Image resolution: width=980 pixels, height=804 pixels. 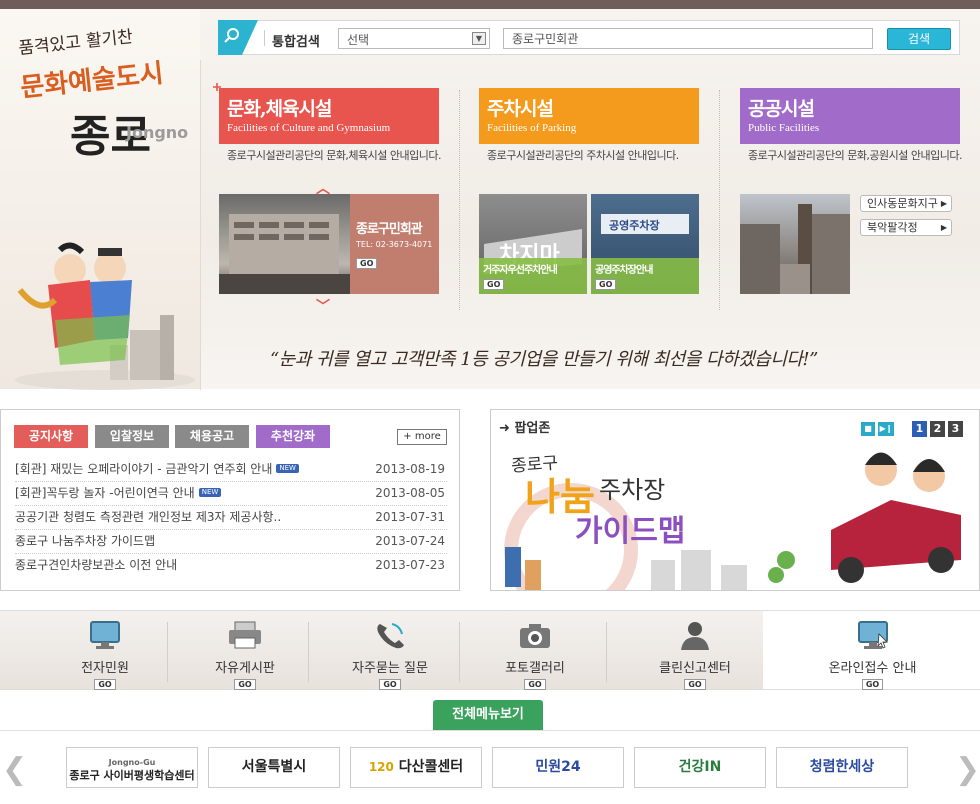 What do you see at coordinates (293, 436) in the screenshot?
I see `tab-lecture: 추천강좌` at bounding box center [293, 436].